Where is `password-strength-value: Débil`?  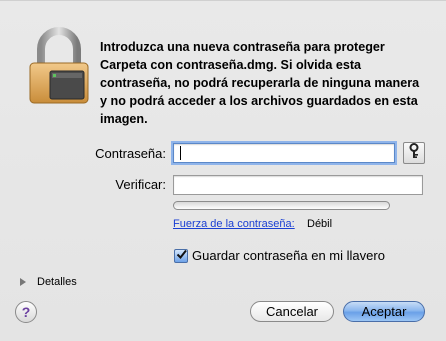
password-strength-value: Débil is located at coordinates (320, 224).